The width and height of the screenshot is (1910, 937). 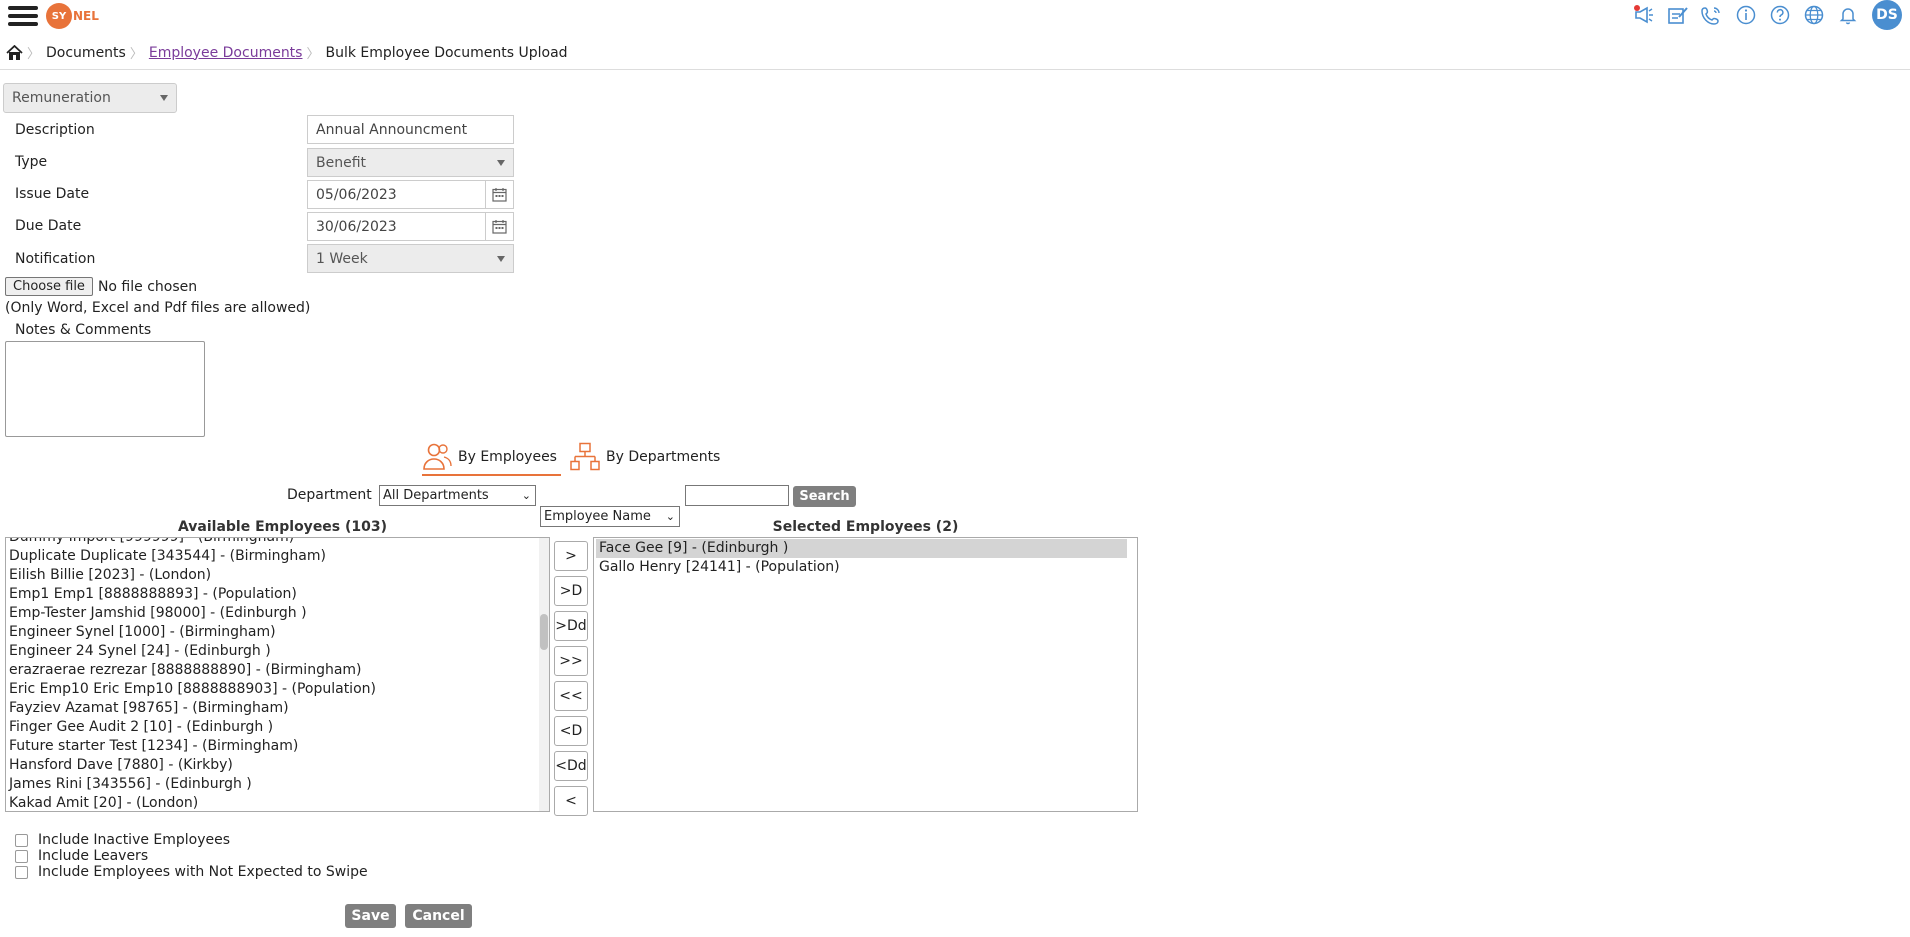 What do you see at coordinates (955, 69) in the screenshot?
I see `header-divider` at bounding box center [955, 69].